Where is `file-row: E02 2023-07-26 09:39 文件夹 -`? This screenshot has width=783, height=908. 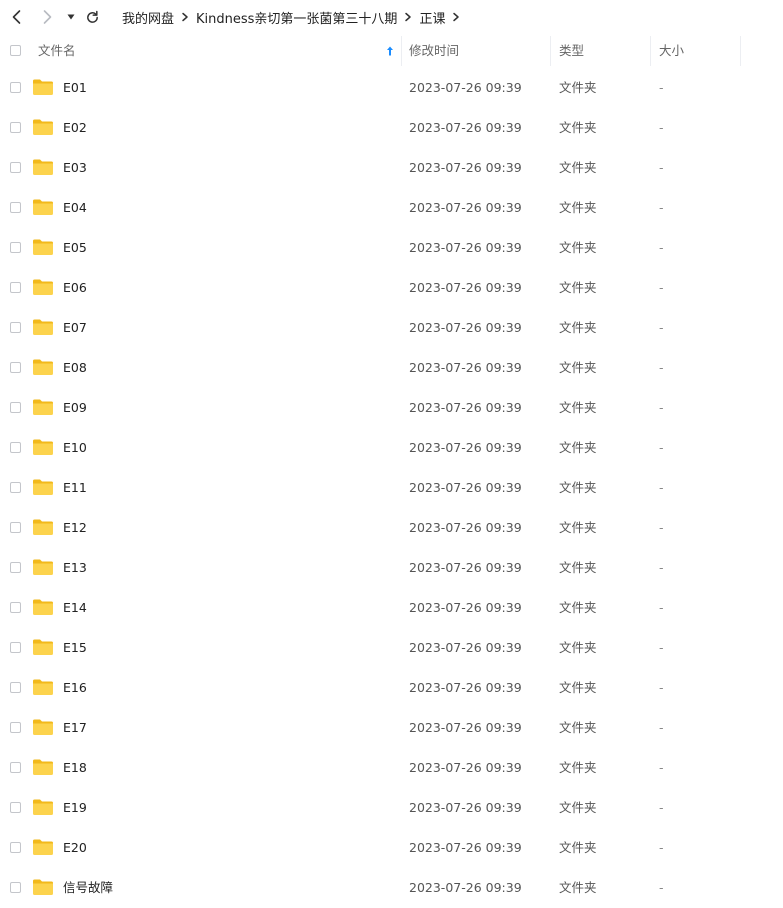
file-row: E02 2023-07-26 09:39 文件夹 - is located at coordinates (391, 128).